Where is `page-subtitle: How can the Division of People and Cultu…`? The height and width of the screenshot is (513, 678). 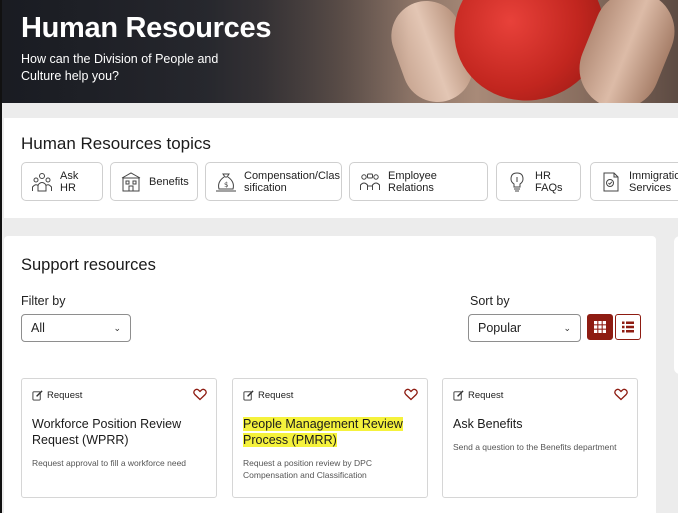 page-subtitle: How can the Division of People and Cultu… is located at coordinates (120, 67).